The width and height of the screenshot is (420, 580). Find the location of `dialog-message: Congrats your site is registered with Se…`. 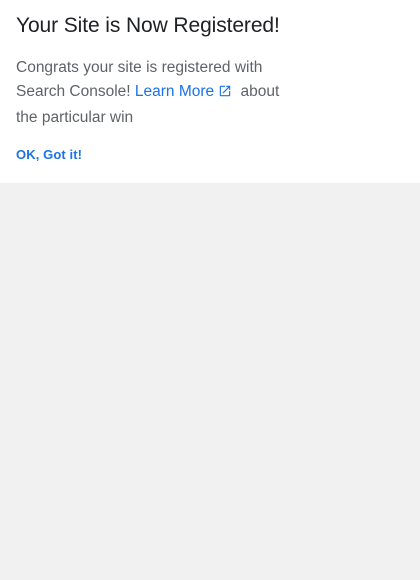

dialog-message: Congrats your site is registered with Se… is located at coordinates (156, 93).